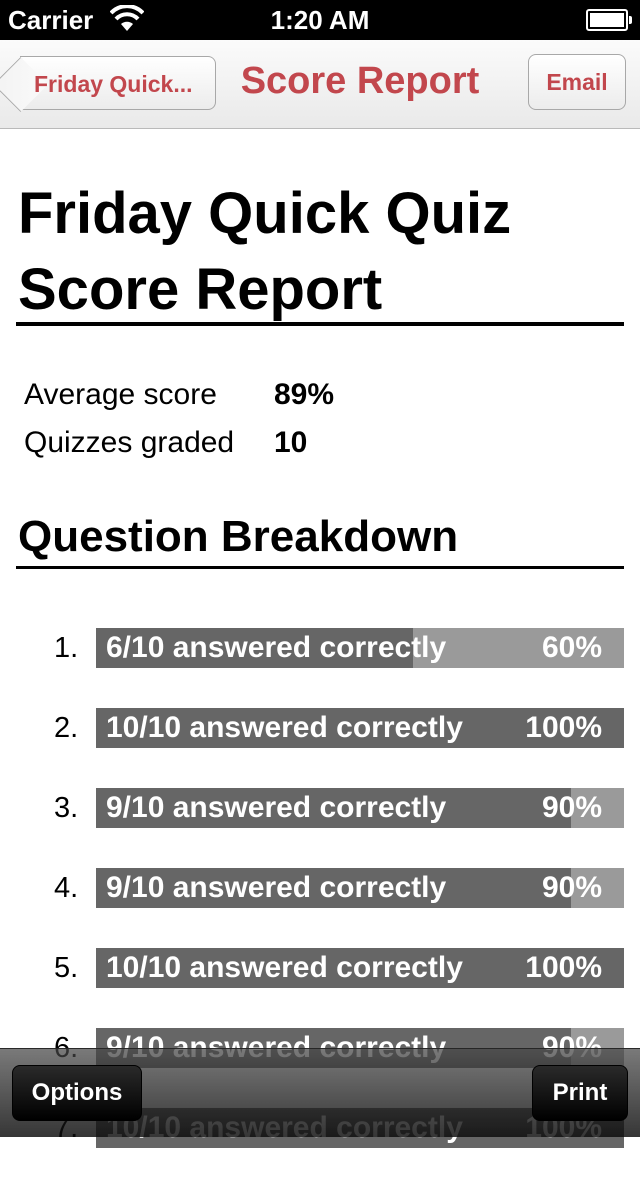  What do you see at coordinates (77, 1093) in the screenshot?
I see `options-button: Options` at bounding box center [77, 1093].